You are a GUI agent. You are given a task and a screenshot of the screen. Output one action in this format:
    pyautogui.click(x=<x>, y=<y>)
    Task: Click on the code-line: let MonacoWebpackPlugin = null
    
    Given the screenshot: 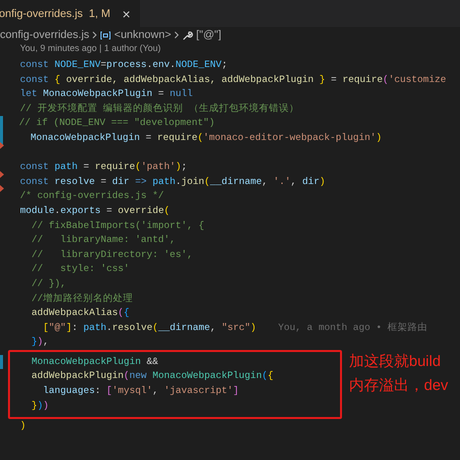 What is the action you would take?
    pyautogui.click(x=106, y=94)
    